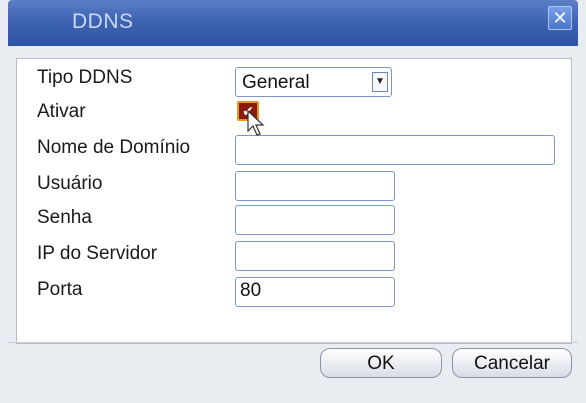  Describe the element at coordinates (293, 342) in the screenshot. I see `footer-divider` at that location.